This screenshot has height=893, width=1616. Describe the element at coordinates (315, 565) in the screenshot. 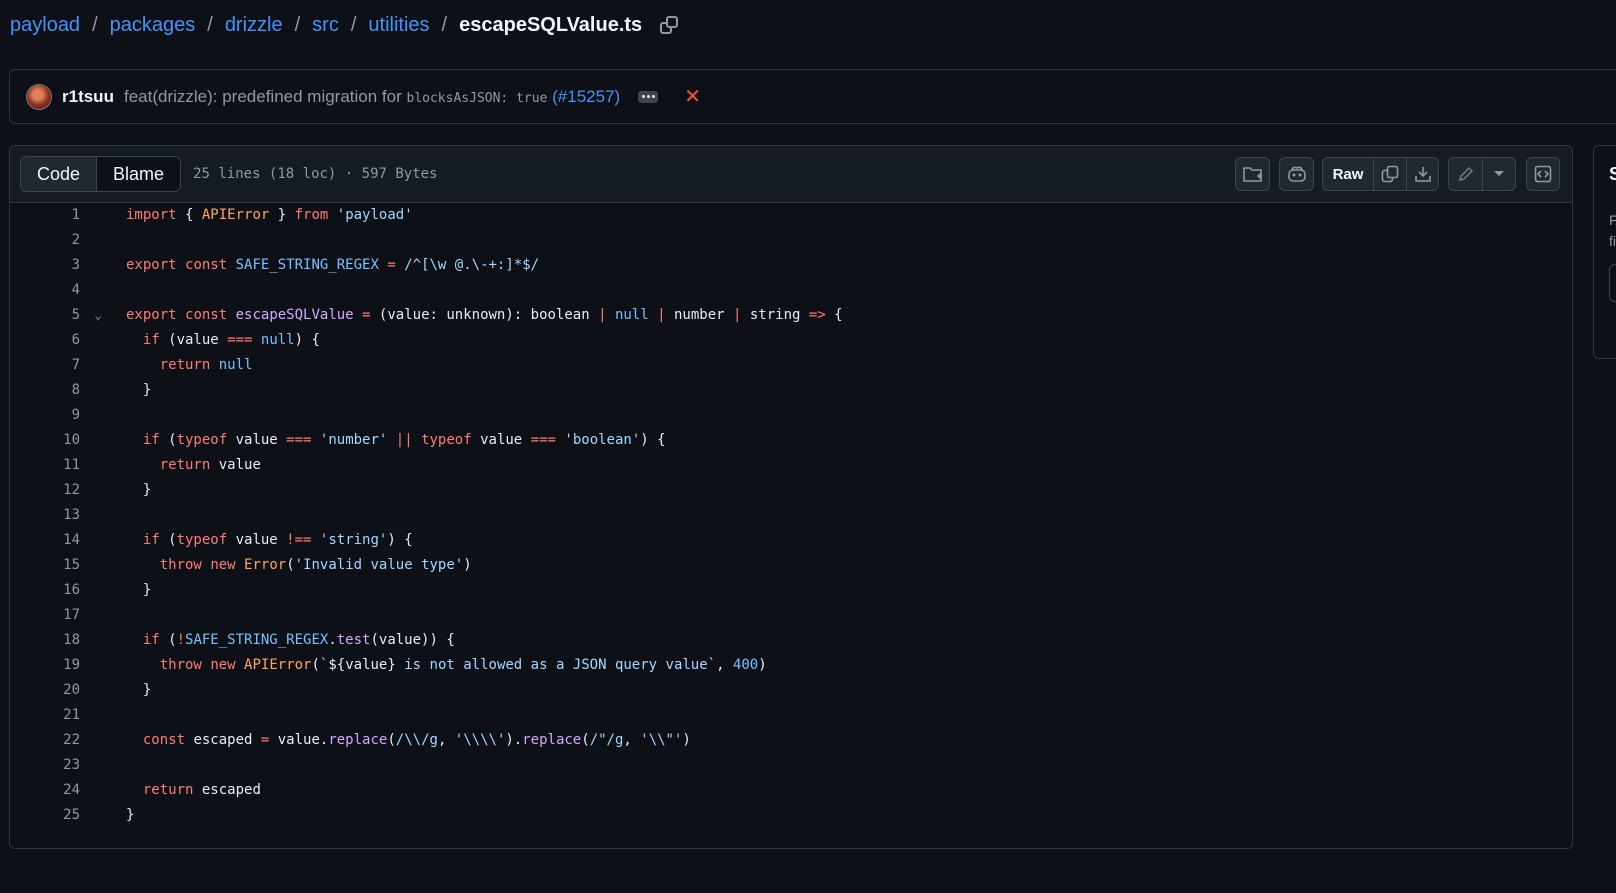

I see `code-line-text: throw new Error('Invalid value type')` at that location.